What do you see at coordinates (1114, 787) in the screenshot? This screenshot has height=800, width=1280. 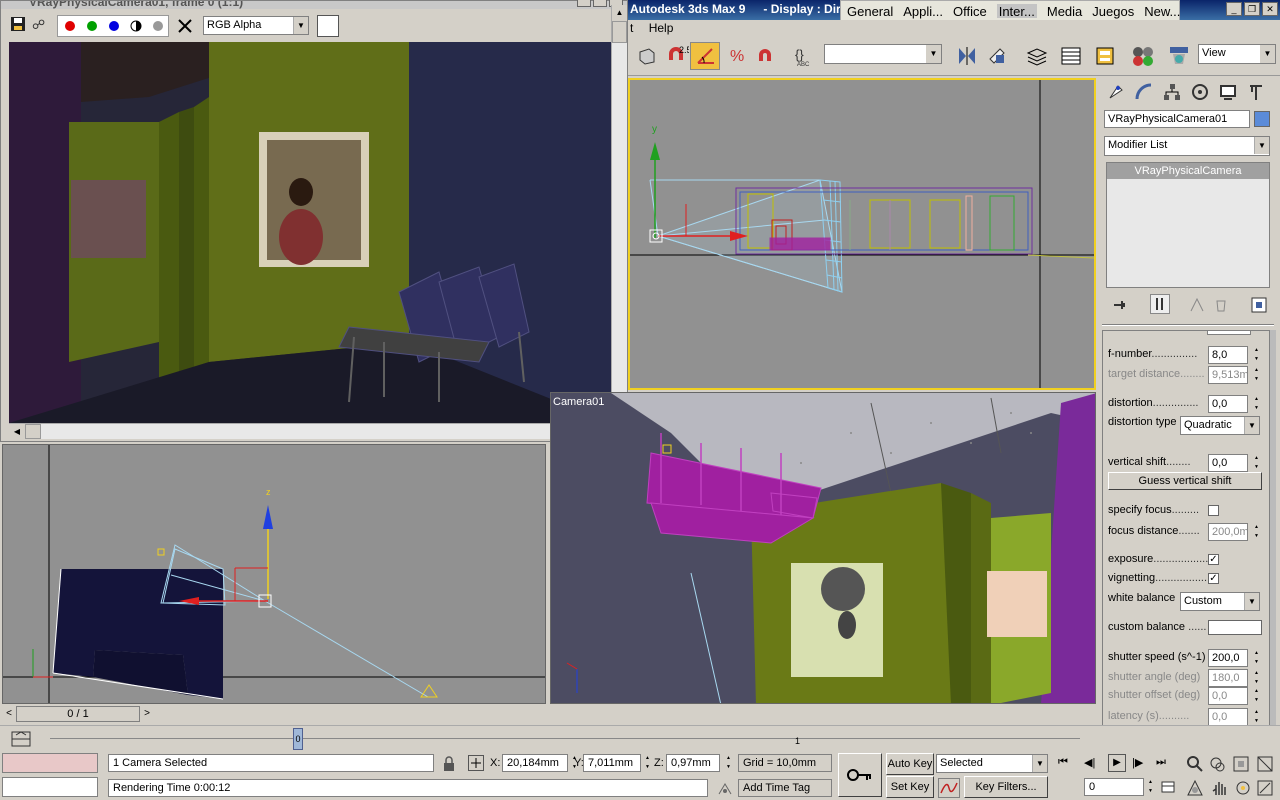 I see `current-frame-field: 0` at bounding box center [1114, 787].